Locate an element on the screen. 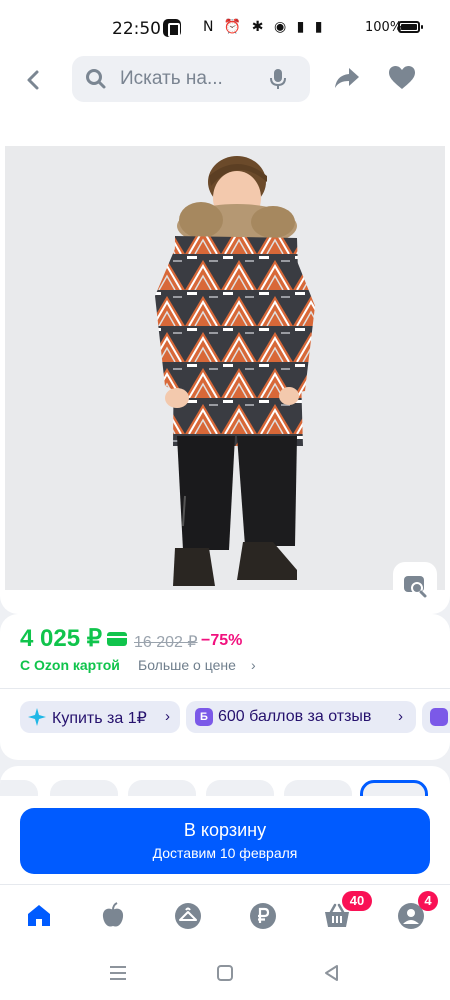 The image size is (450, 1000). status-indicators-icon: N ⏰ ✱ ◉ ▮ ▮ is located at coordinates (264, 27).